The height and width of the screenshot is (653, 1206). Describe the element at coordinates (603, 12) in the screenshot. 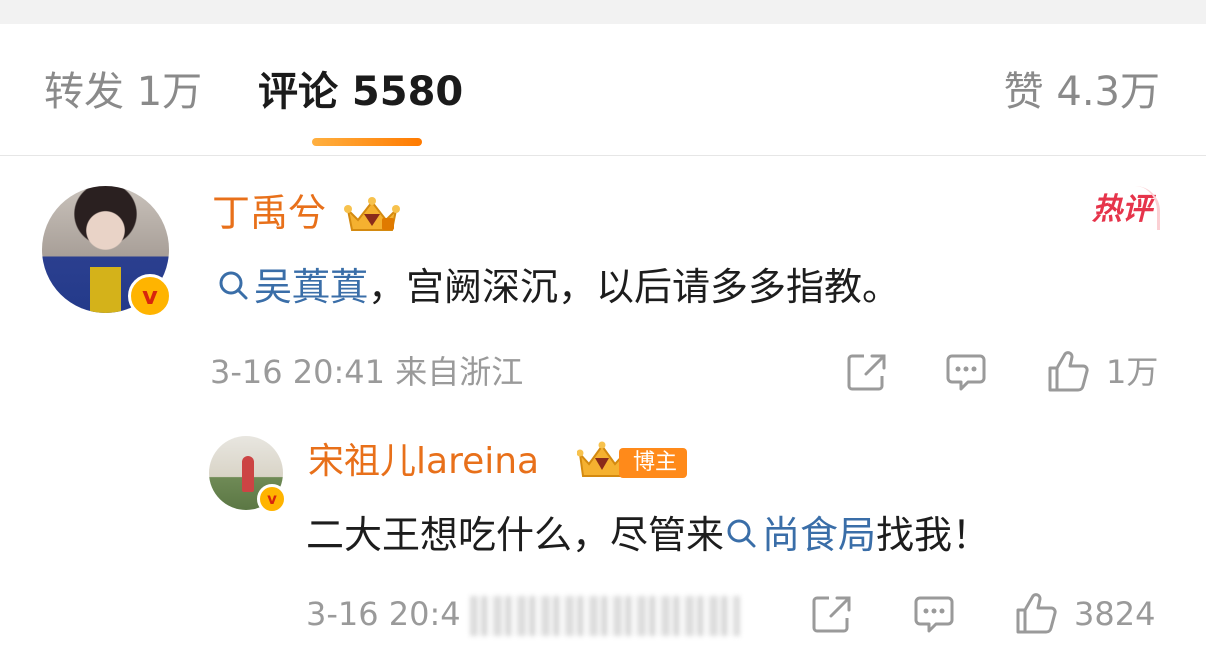

I see `status-bar-strip` at that location.